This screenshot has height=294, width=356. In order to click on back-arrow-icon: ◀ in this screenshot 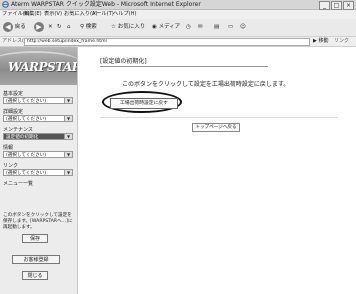, I will do `click(8, 26)`.